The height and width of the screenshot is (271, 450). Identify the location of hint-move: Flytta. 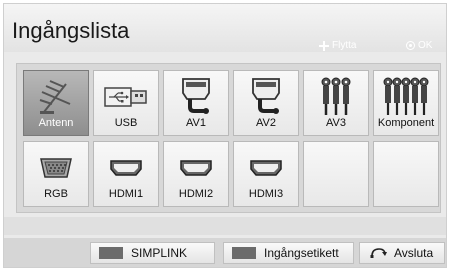
(337, 45).